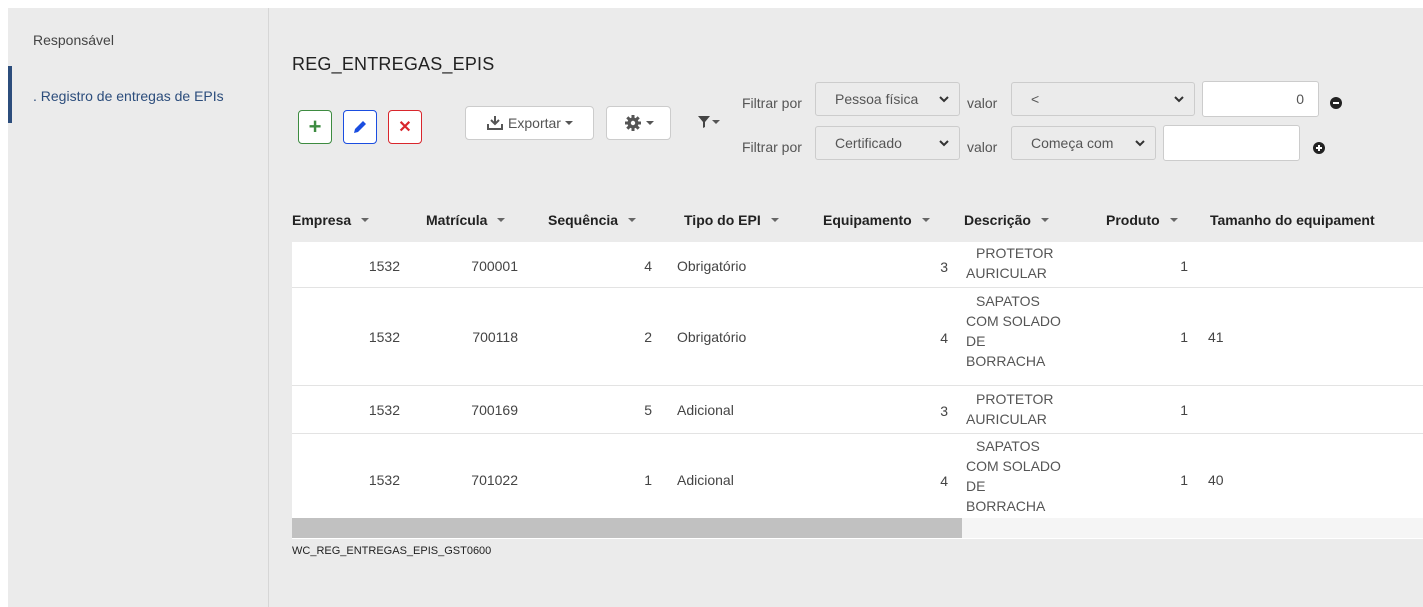 The height and width of the screenshot is (607, 1423). I want to click on delete-button: ✕, so click(405, 127).